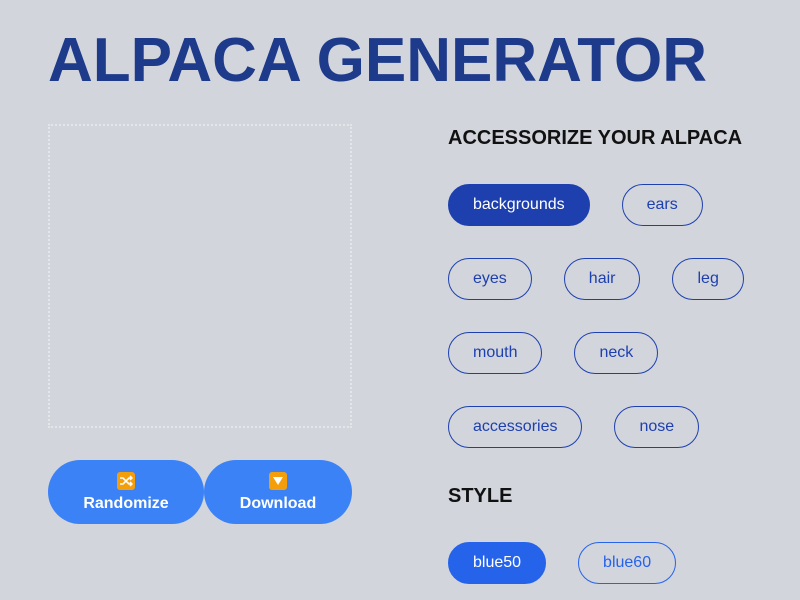  I want to click on accessory-row: accessories nose, so click(618, 427).